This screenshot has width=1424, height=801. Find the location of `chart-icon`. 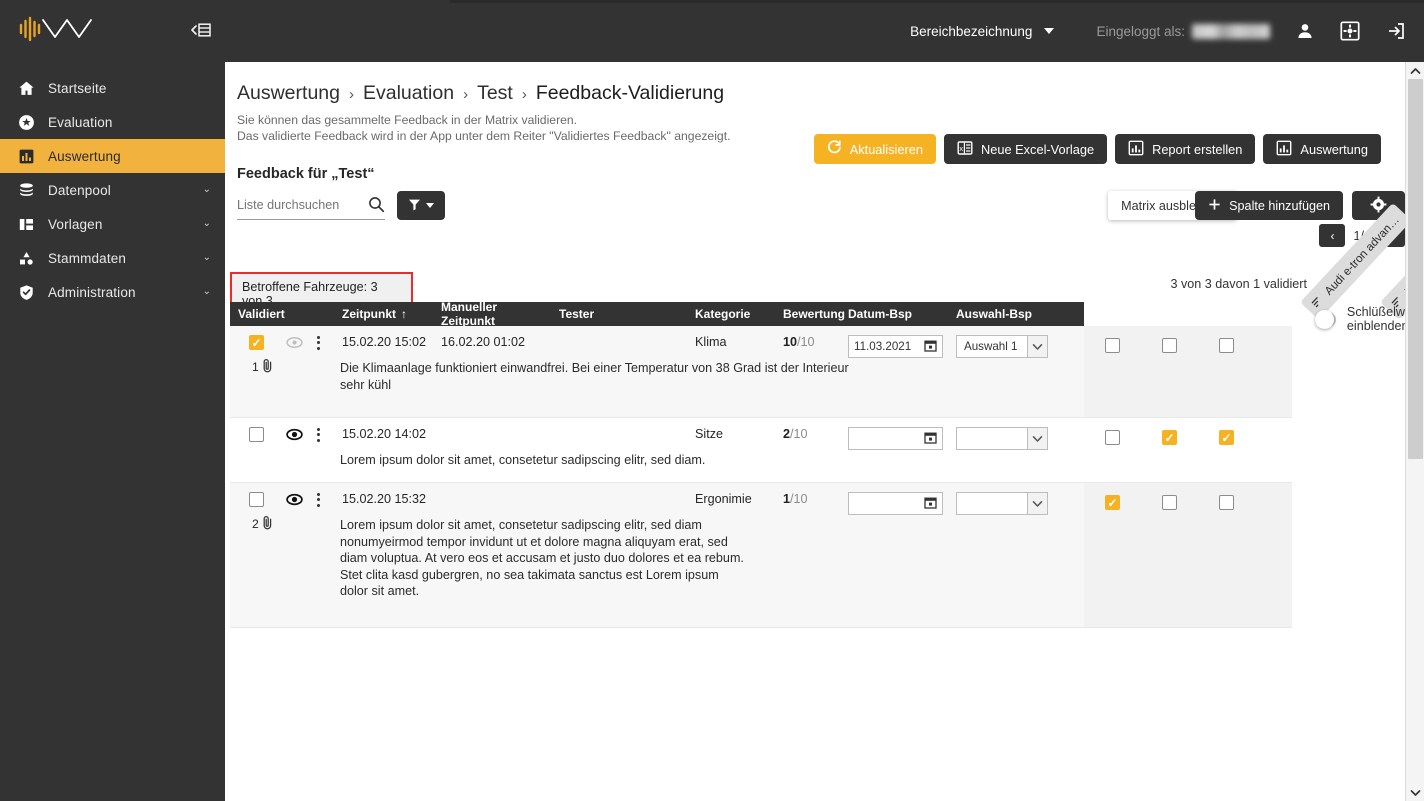

chart-icon is located at coordinates (1136, 149).